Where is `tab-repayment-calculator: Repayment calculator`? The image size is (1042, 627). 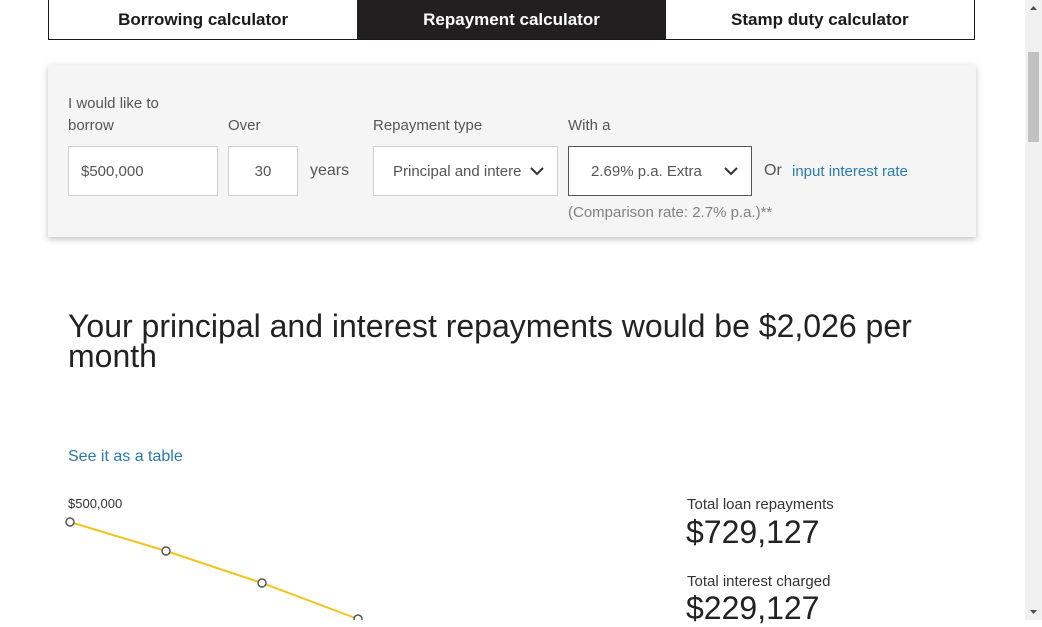 tab-repayment-calculator: Repayment calculator is located at coordinates (511, 19).